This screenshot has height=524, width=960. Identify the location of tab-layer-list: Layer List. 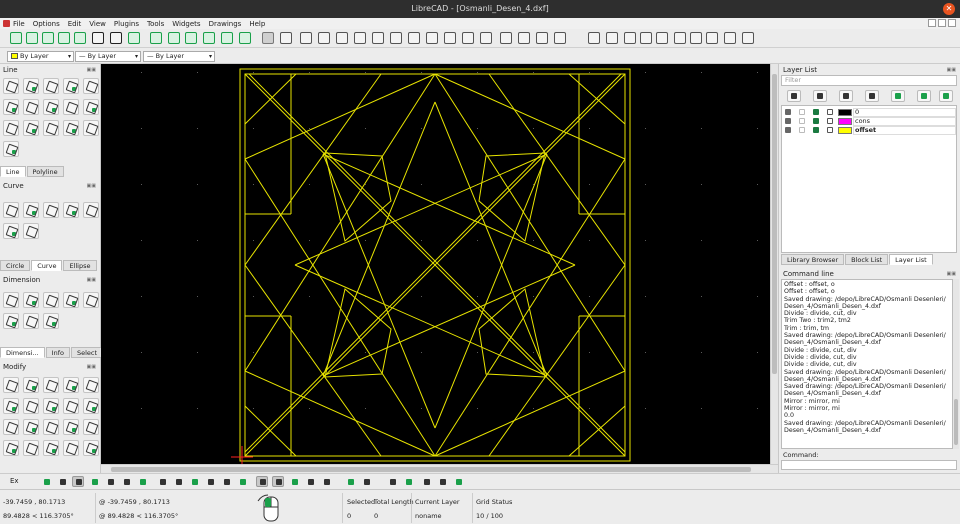
(911, 259).